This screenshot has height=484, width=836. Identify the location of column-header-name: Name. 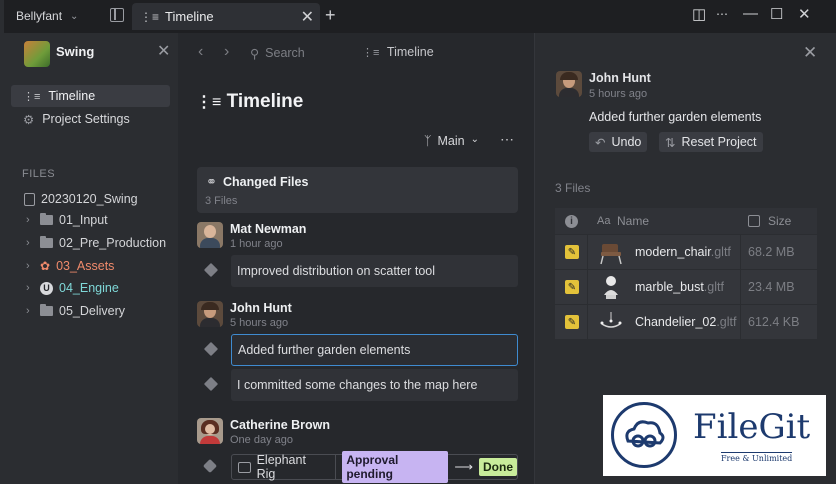
(633, 221).